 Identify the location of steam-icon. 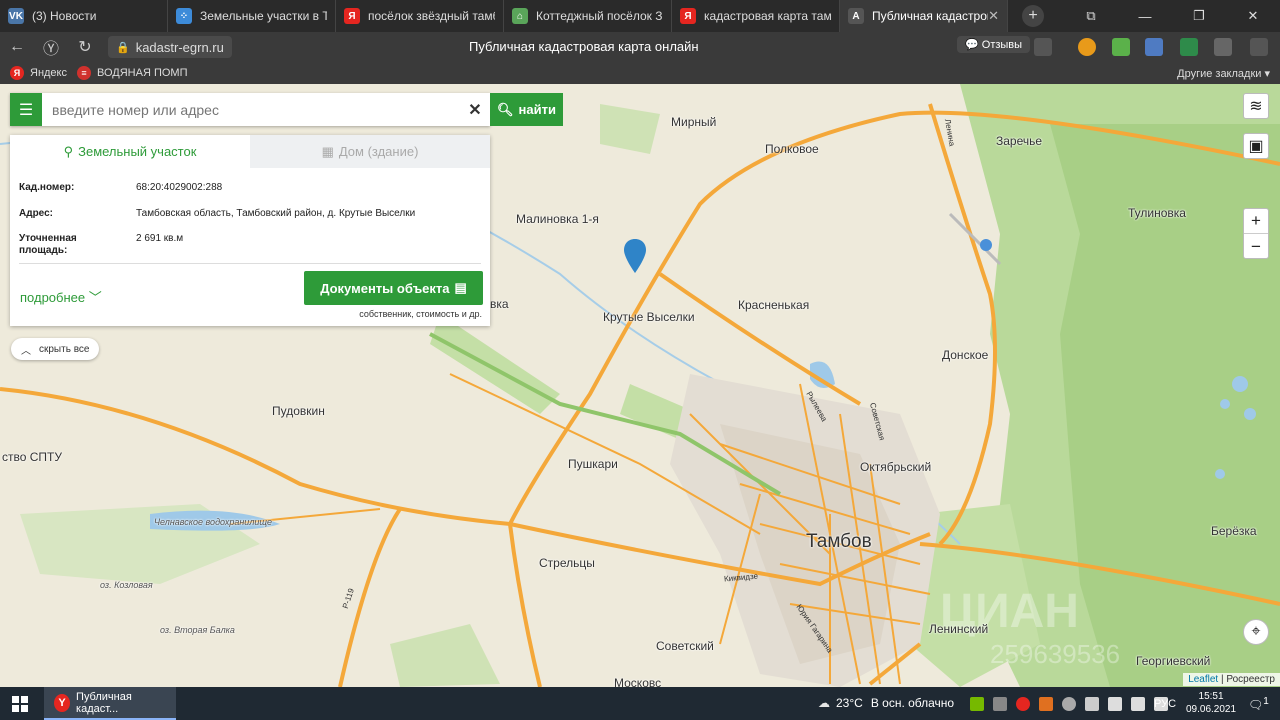
(1069, 704).